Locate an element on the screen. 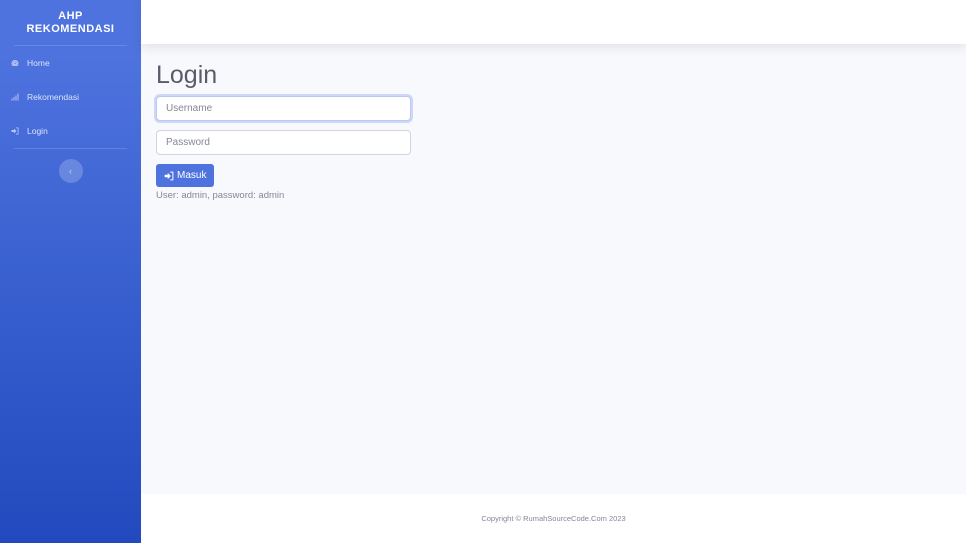 The width and height of the screenshot is (966, 543). sidebar-item-label: Login is located at coordinates (37, 131).